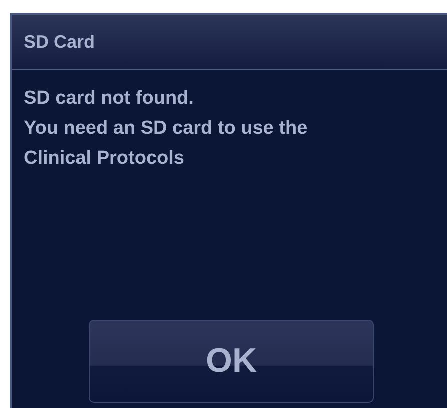  Describe the element at coordinates (231, 361) in the screenshot. I see `ok-button: OK` at that location.